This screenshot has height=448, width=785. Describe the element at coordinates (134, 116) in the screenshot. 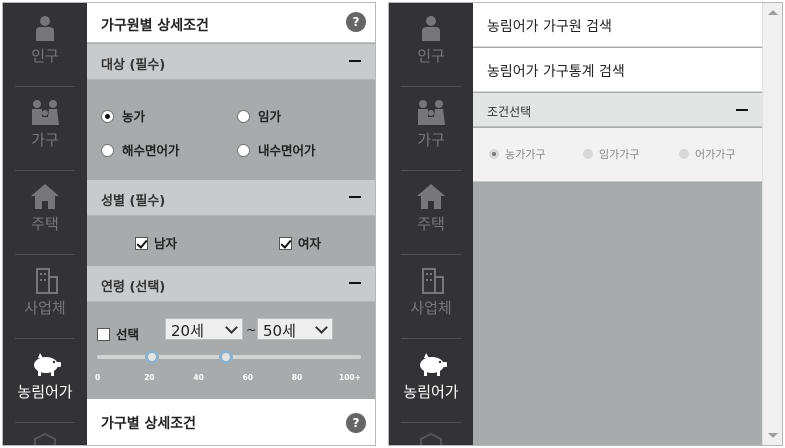

I see `radio-farm-label: 농가` at that location.